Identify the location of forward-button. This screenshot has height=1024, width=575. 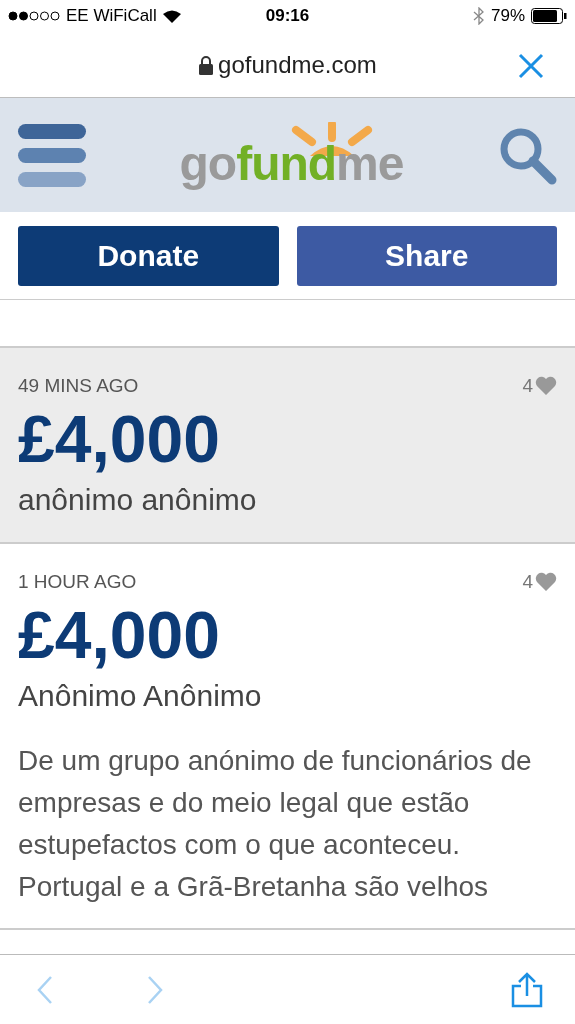
(155, 989).